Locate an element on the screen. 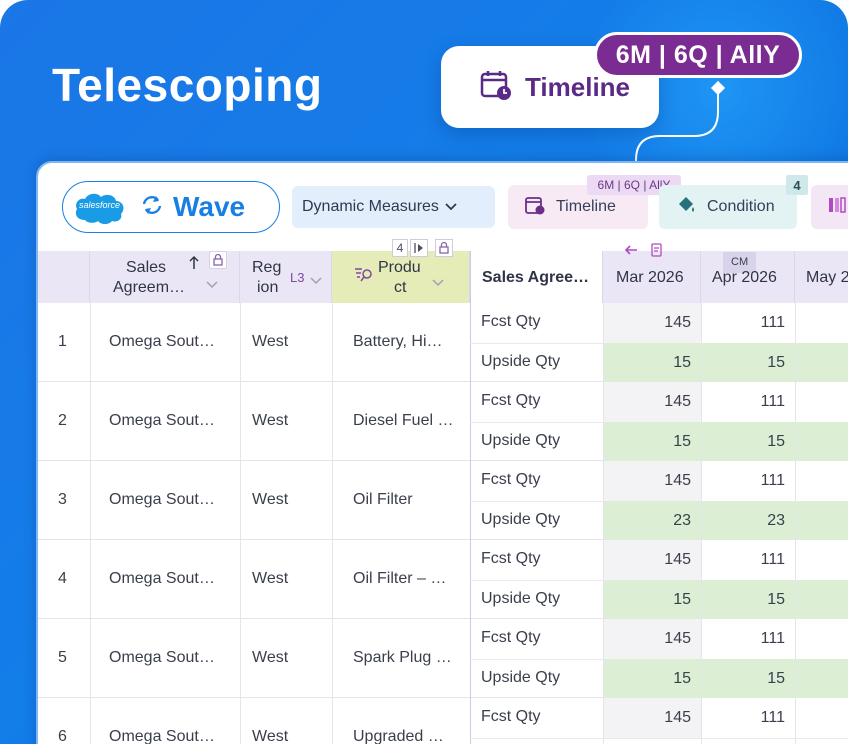 The width and height of the screenshot is (848, 744). region-level-tag: L3 is located at coordinates (297, 277).